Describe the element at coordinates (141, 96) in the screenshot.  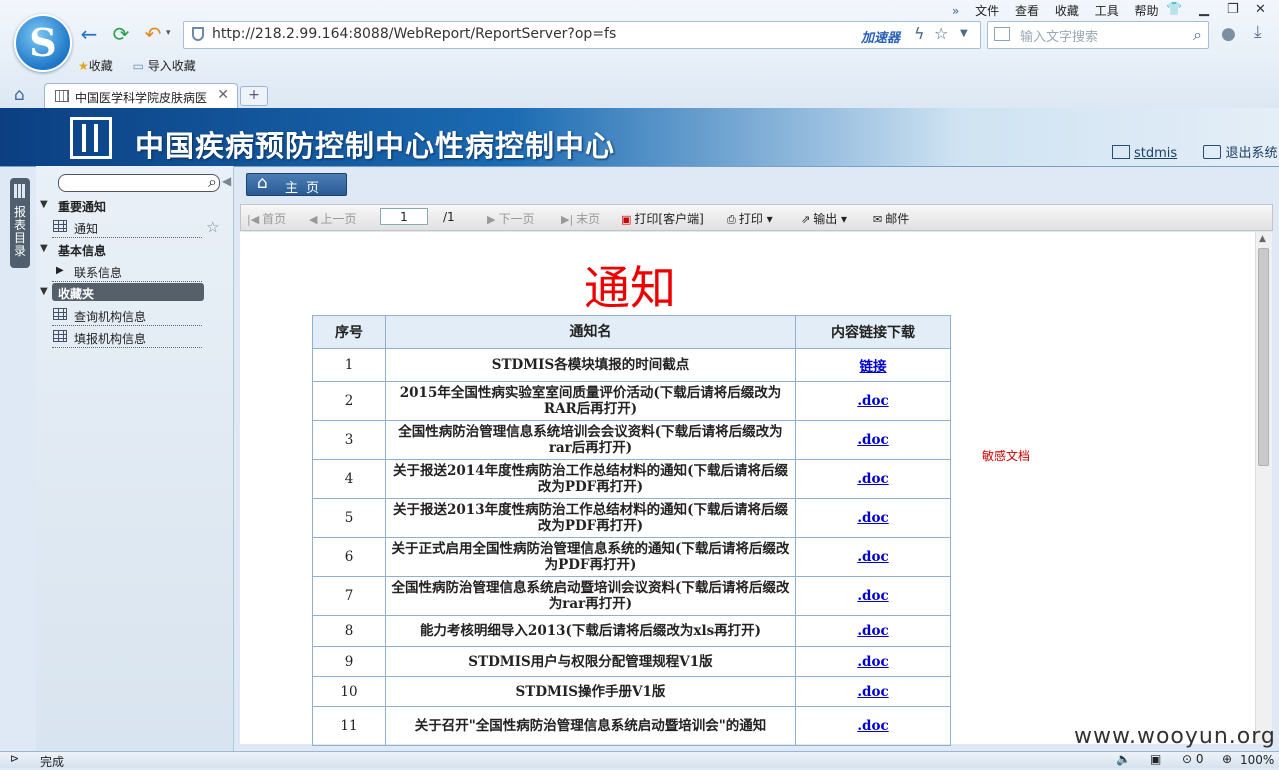
I see `browser-tab-active: 中国医学科学院皮肤病医 ✕` at that location.